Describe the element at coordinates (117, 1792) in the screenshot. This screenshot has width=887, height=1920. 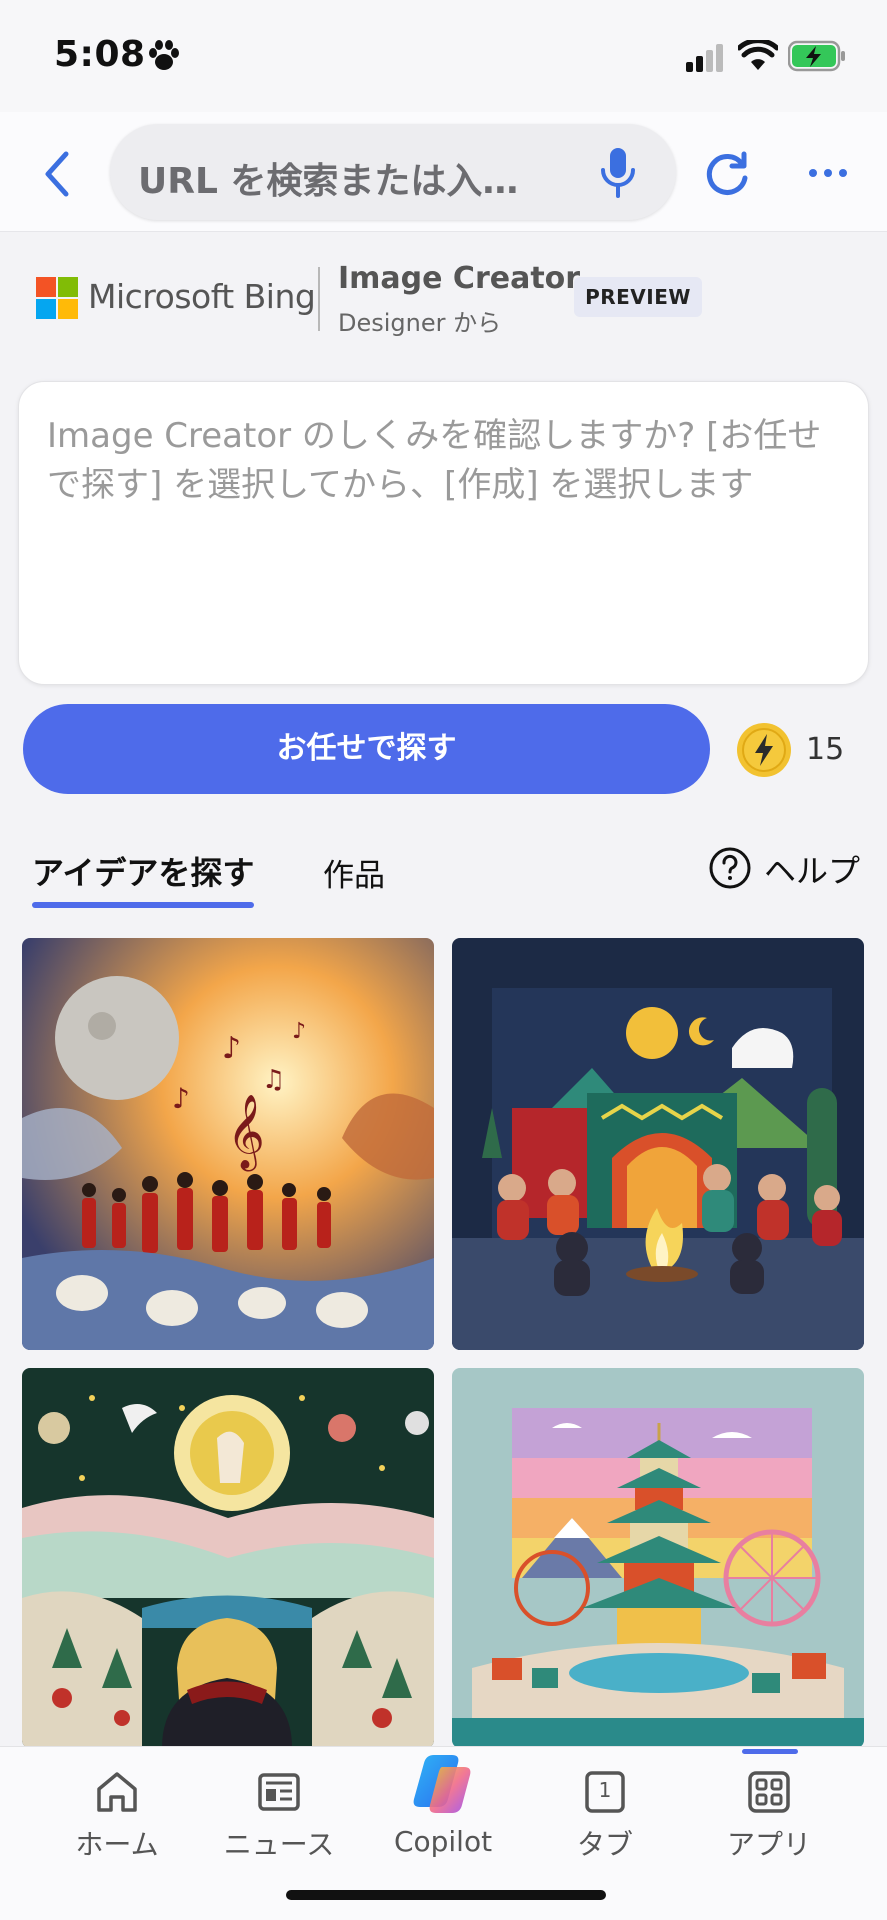
I see `home-icon` at that location.